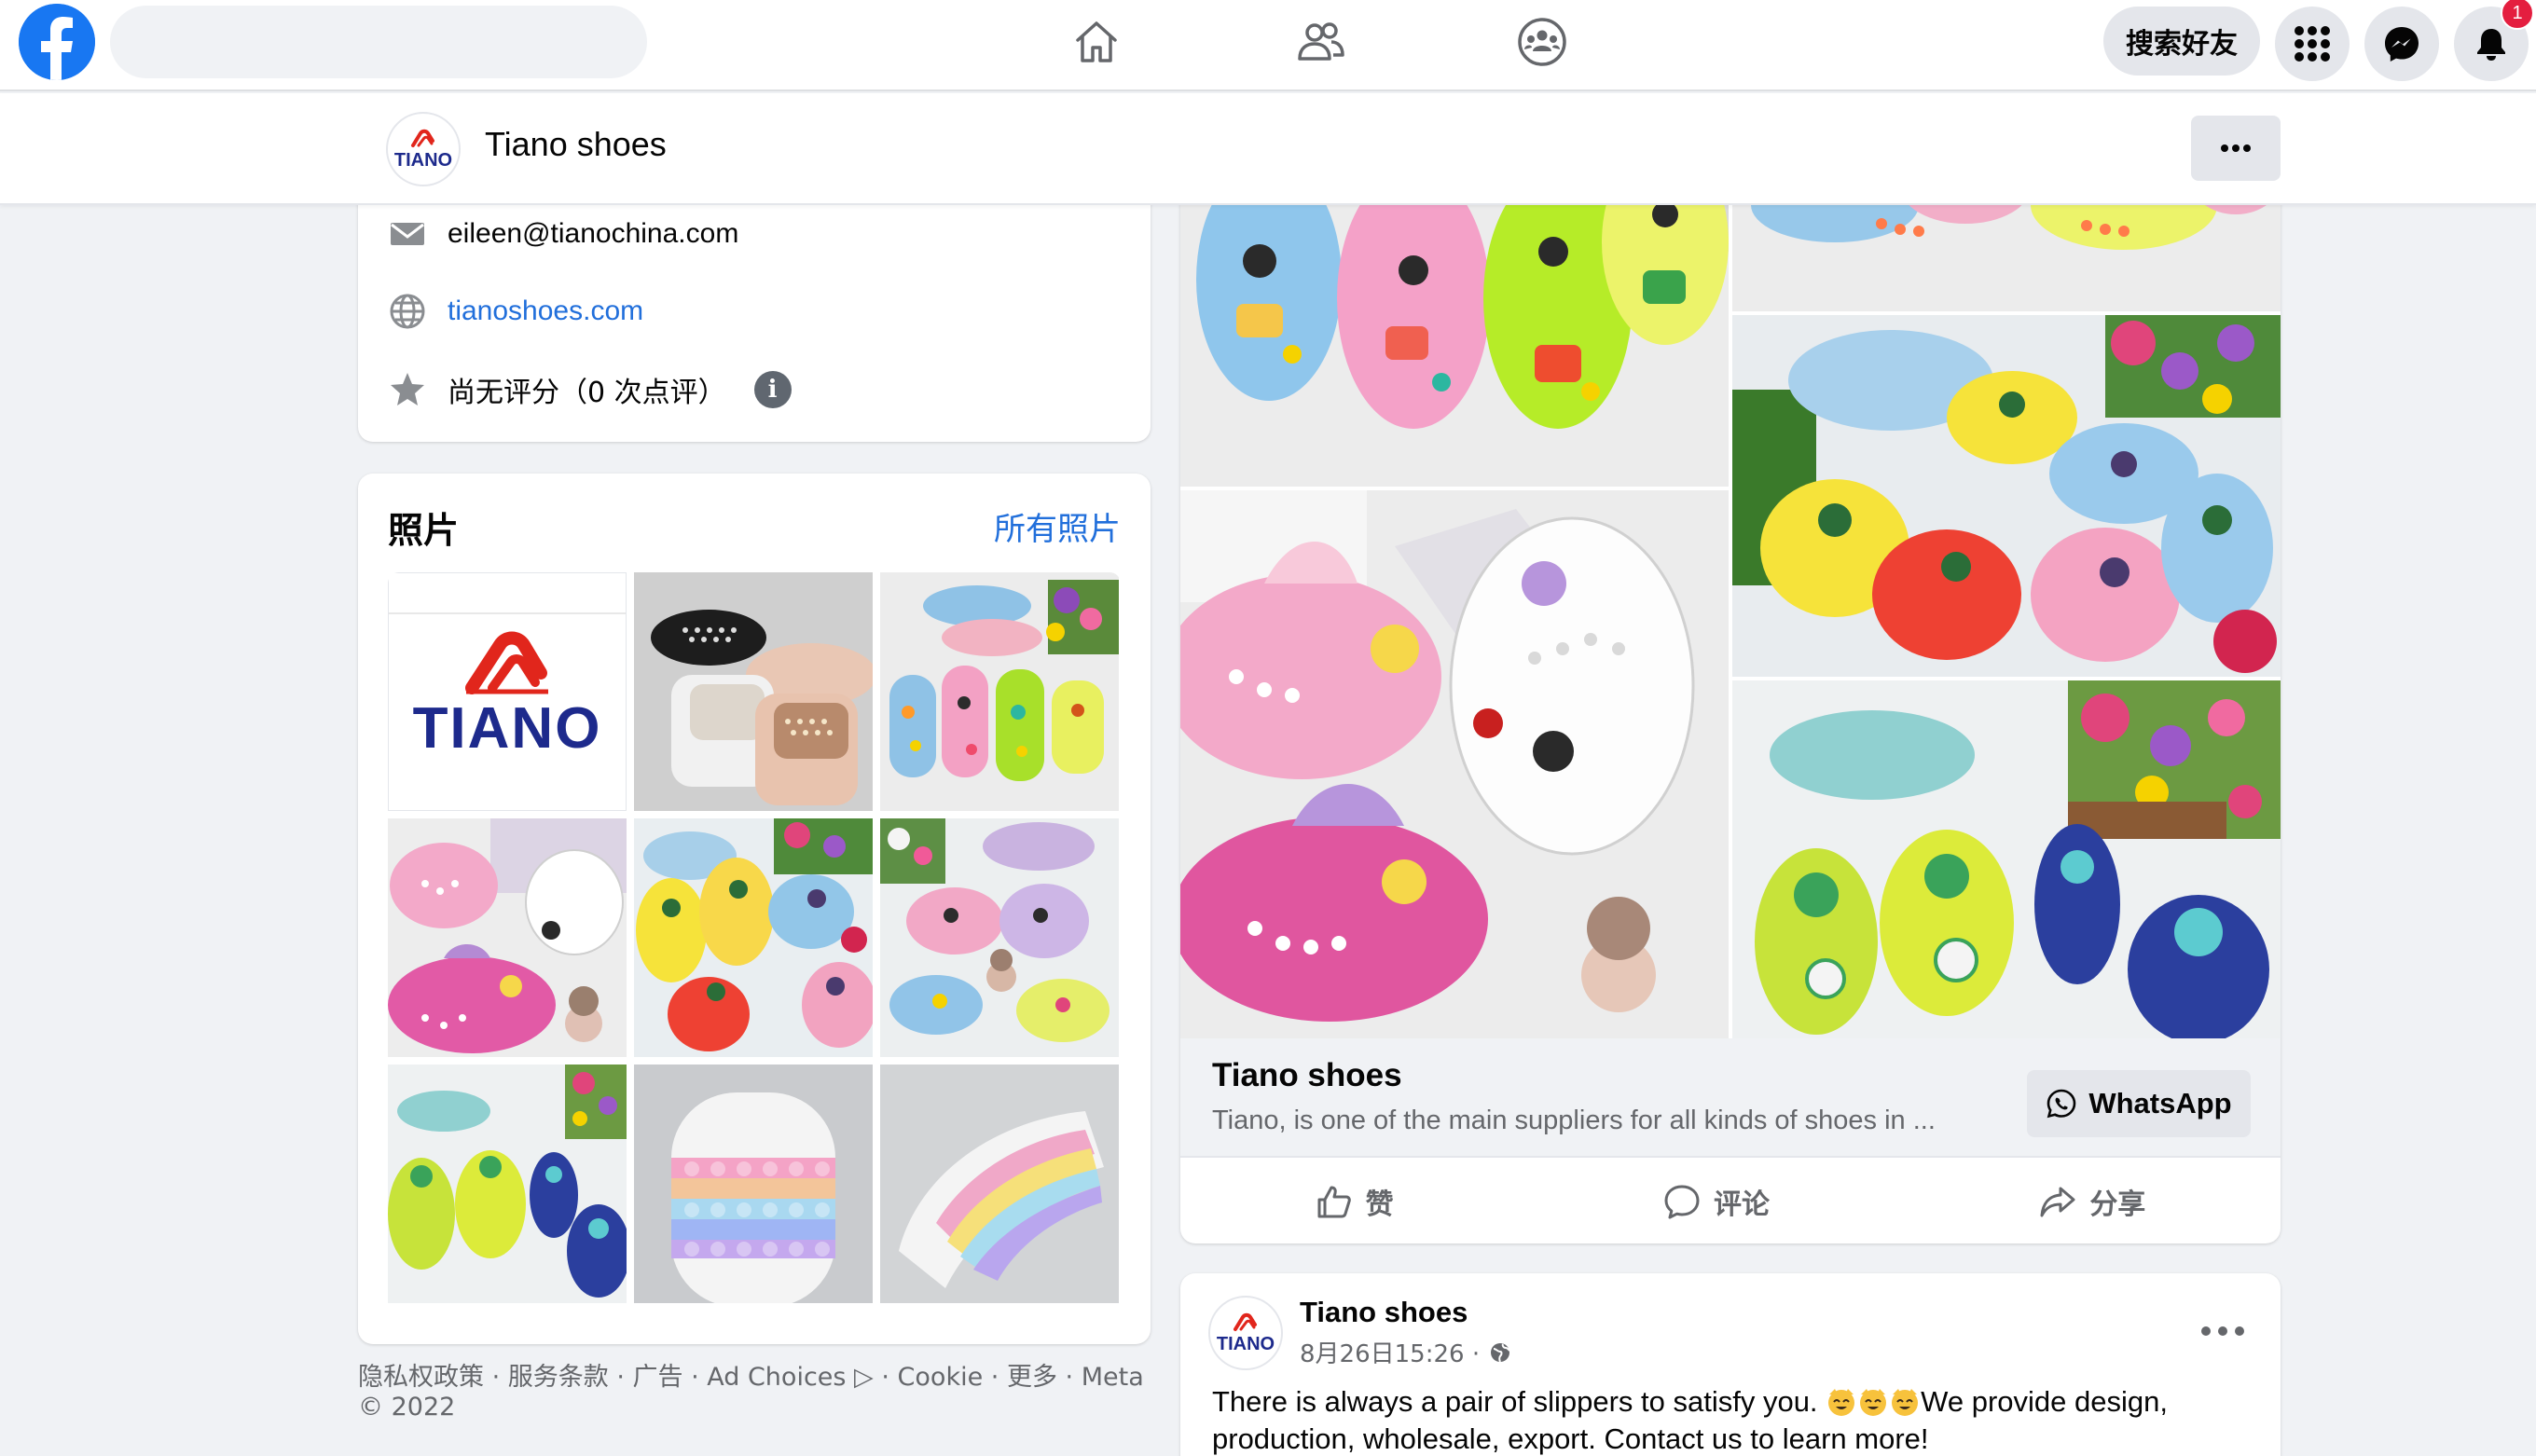 This screenshot has width=2536, height=1456. I want to click on mail-icon, so click(407, 234).